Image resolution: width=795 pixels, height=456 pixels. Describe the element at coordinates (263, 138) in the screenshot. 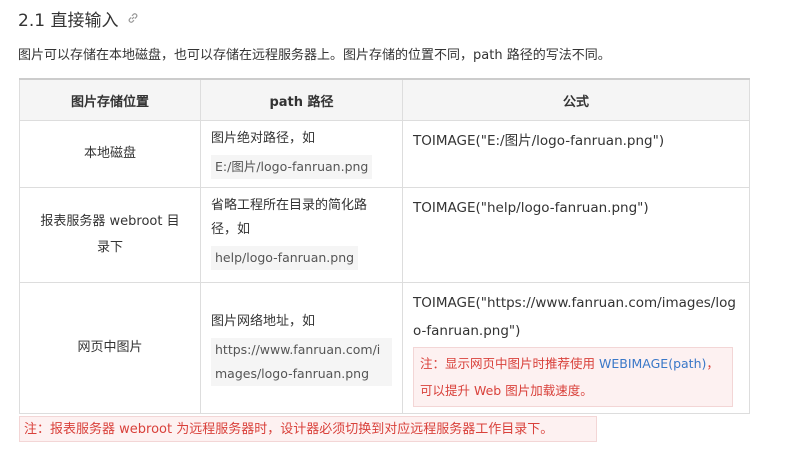

I see `path-description: 图片绝对路径，如` at that location.